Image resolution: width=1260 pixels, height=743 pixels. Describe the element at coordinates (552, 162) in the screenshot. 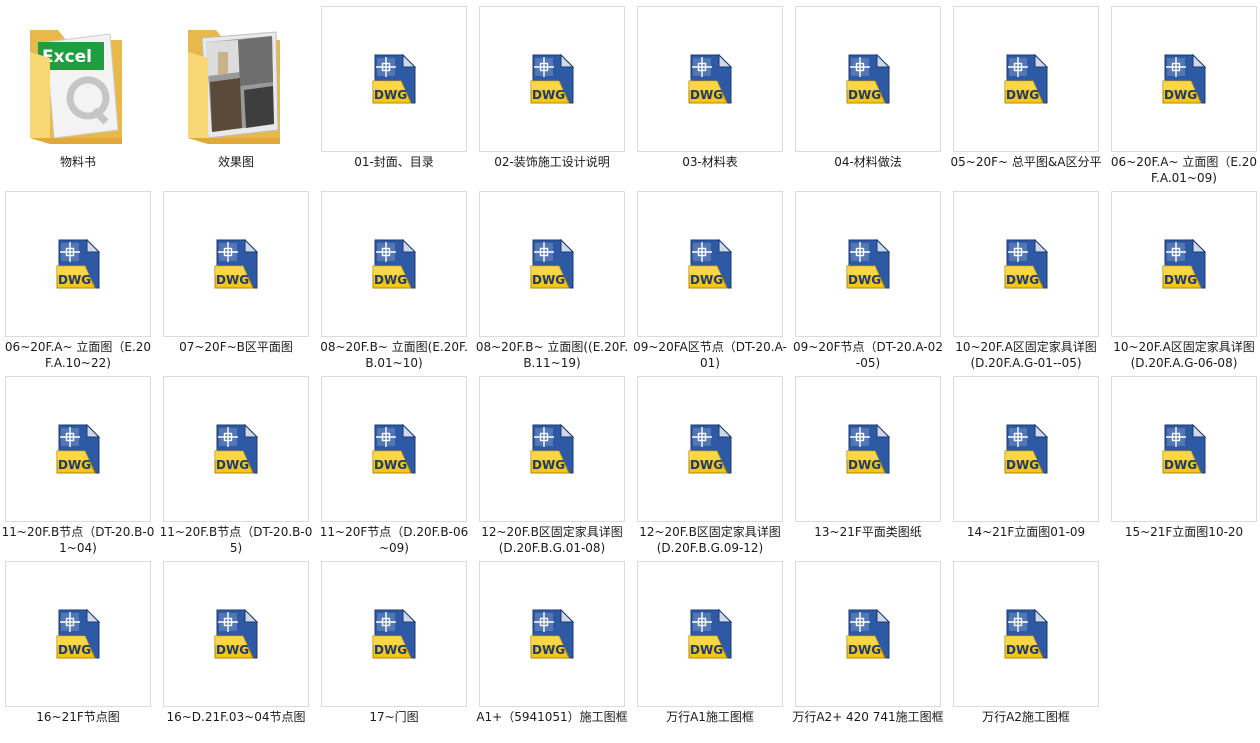

I see `file-name: 02-装饰施工设计说明` at that location.